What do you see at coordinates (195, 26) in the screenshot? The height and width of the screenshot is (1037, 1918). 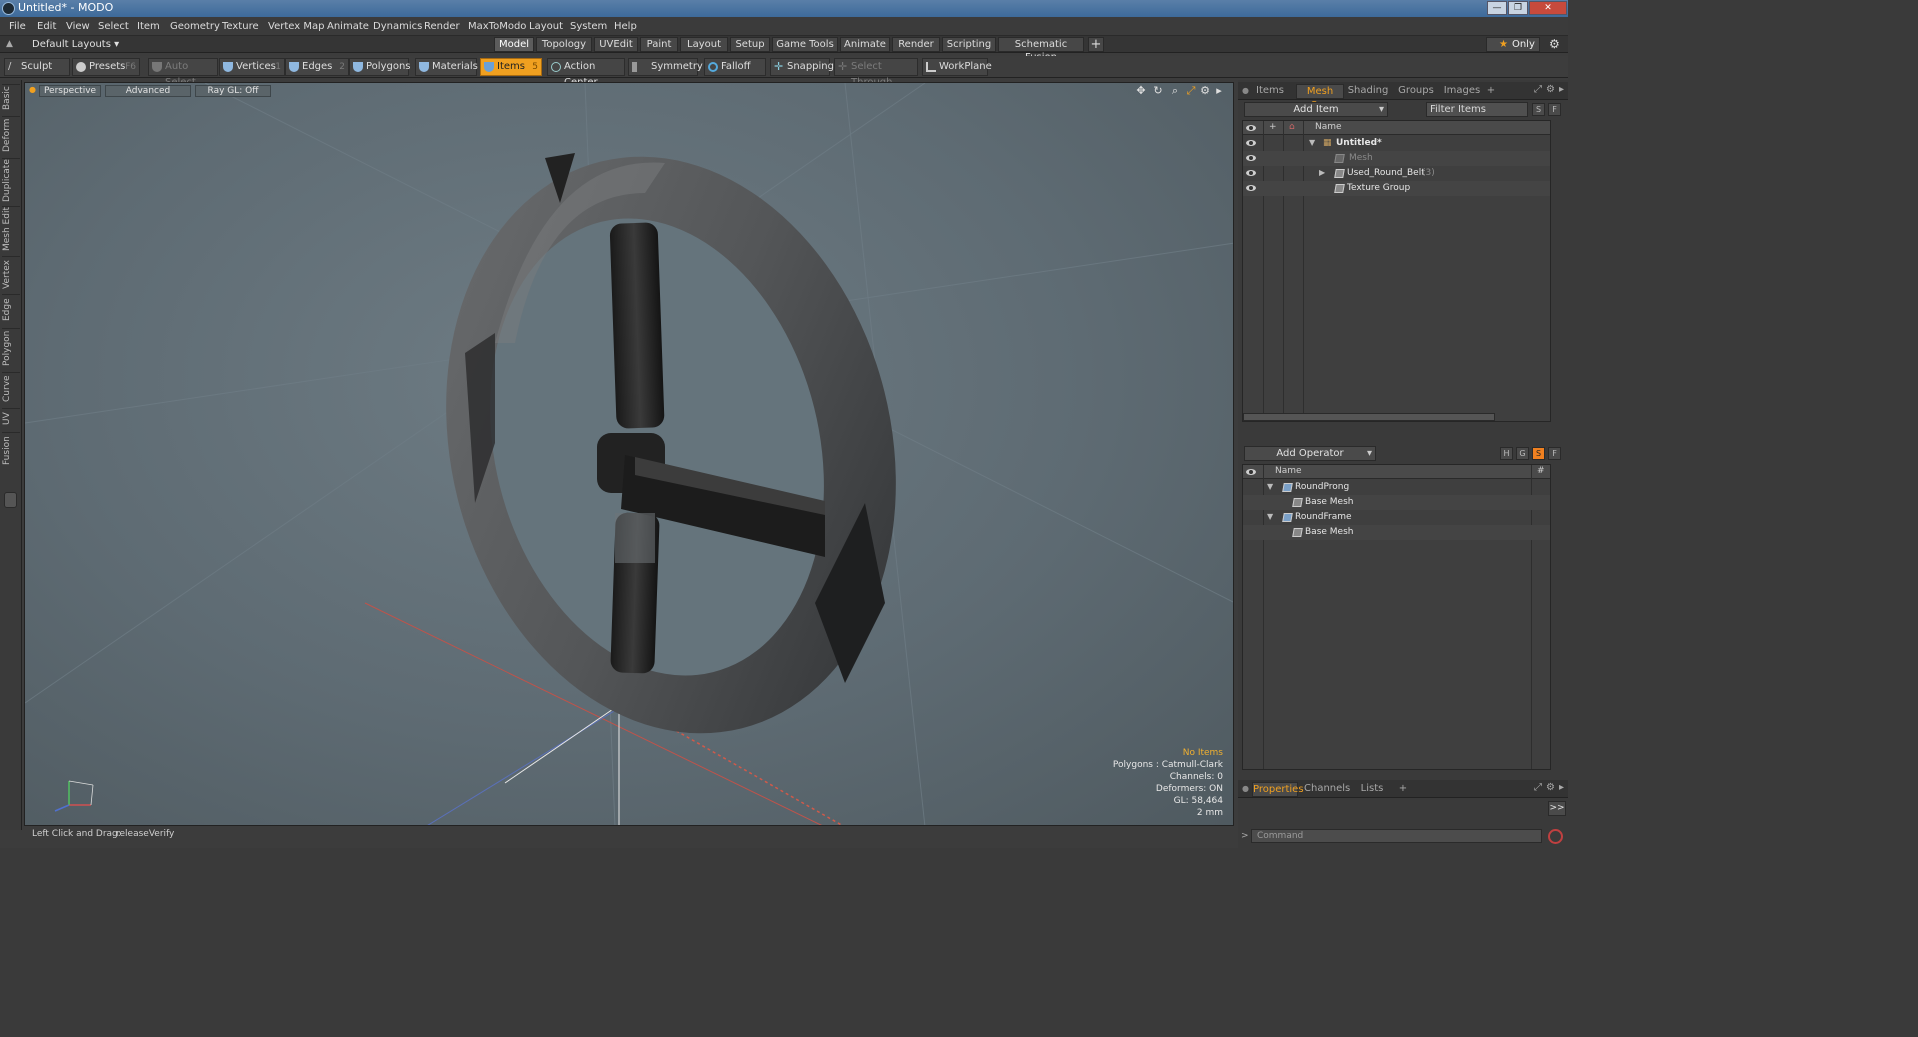 I see `menu-geometry: Geometry` at bounding box center [195, 26].